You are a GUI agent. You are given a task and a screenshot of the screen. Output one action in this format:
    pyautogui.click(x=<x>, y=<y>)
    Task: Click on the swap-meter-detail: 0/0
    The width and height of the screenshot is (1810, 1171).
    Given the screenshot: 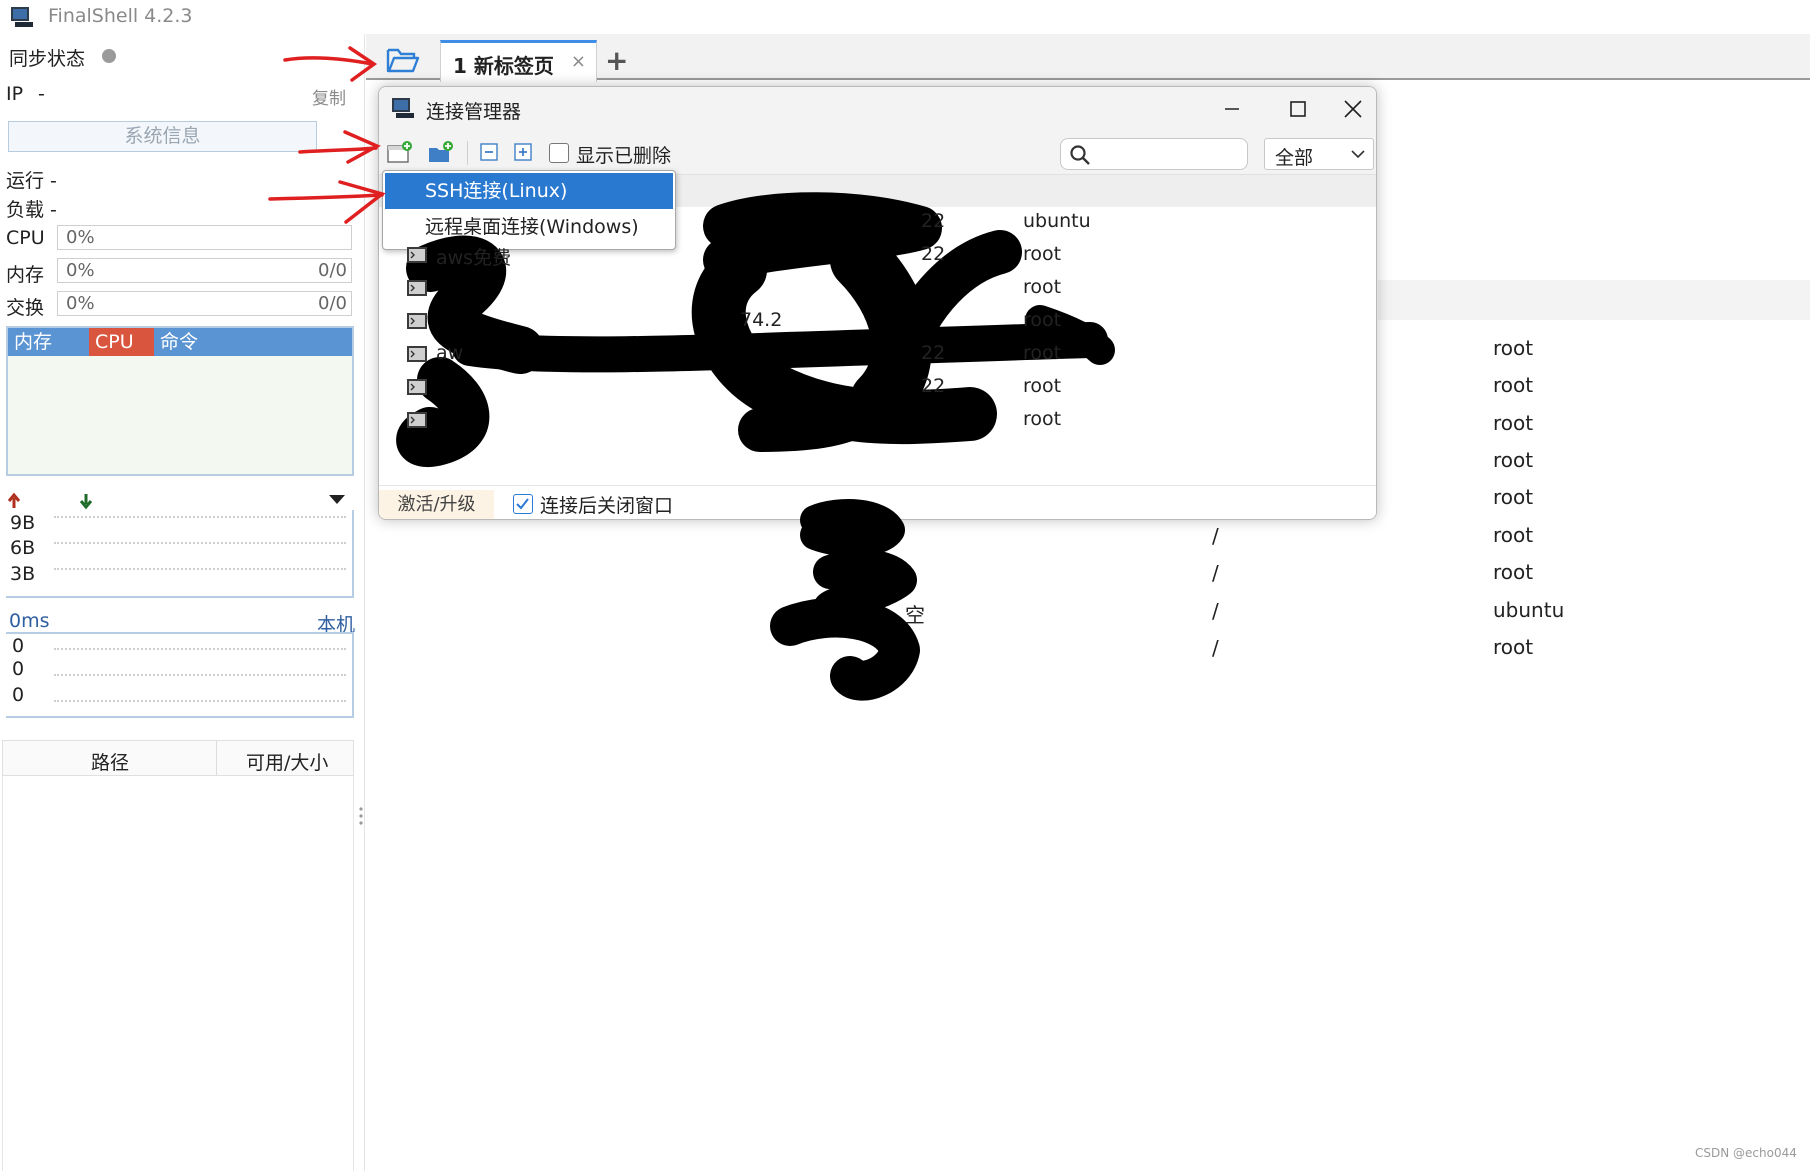 What is the action you would take?
    pyautogui.click(x=332, y=303)
    